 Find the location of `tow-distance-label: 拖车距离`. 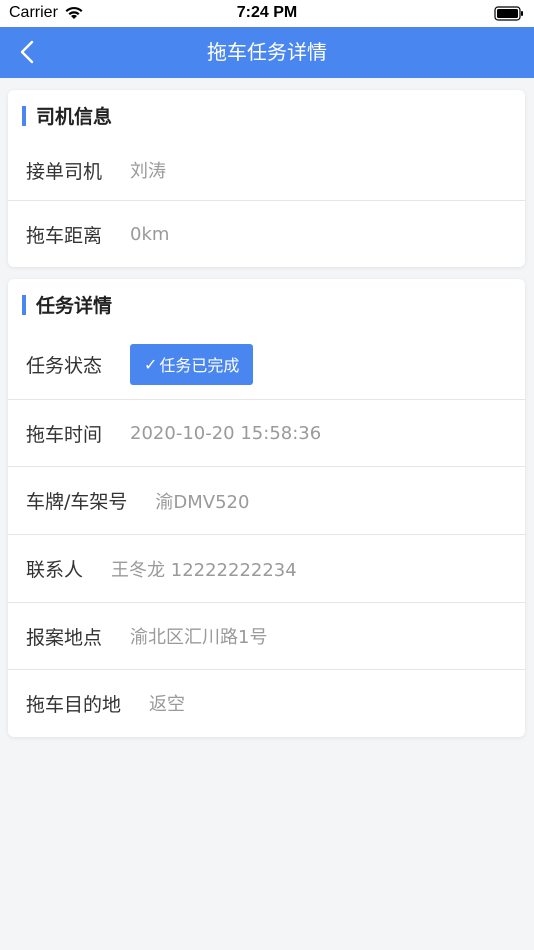

tow-distance-label: 拖车距离 is located at coordinates (64, 235).